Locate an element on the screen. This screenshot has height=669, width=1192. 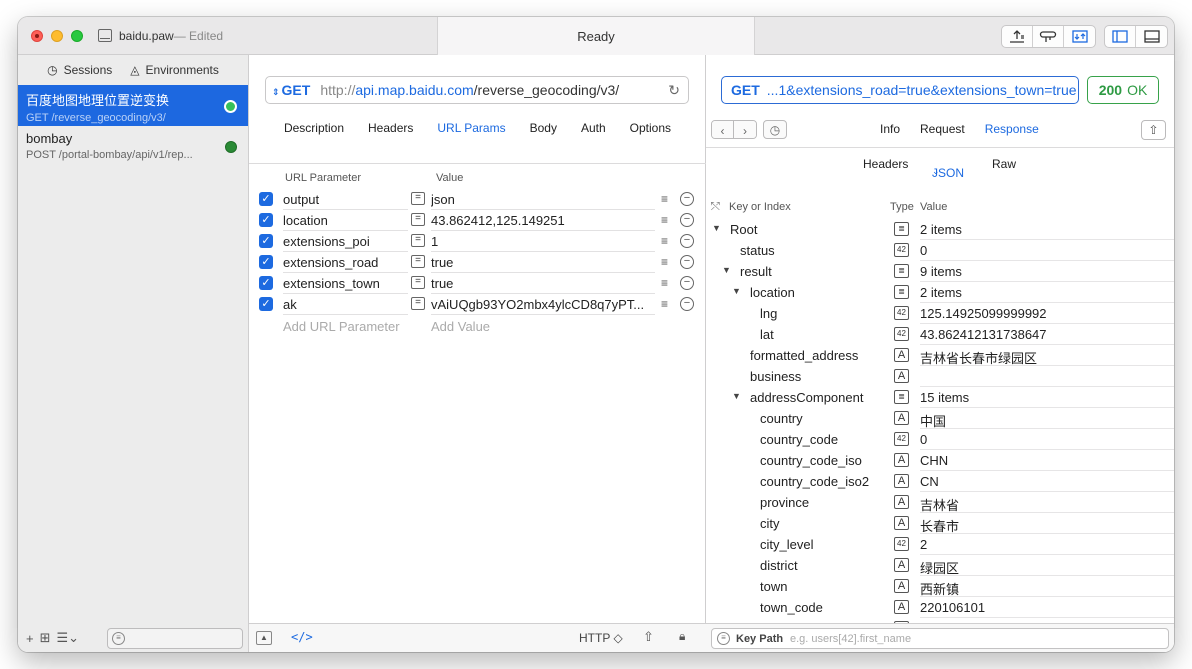
tab-request: Request is located at coordinates (942, 129).